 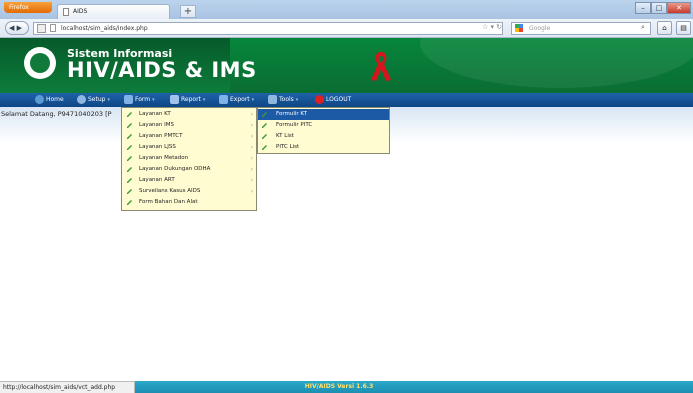 I want to click on footer-version: HIV/AIDS Versi 1.6.3, so click(x=414, y=387).